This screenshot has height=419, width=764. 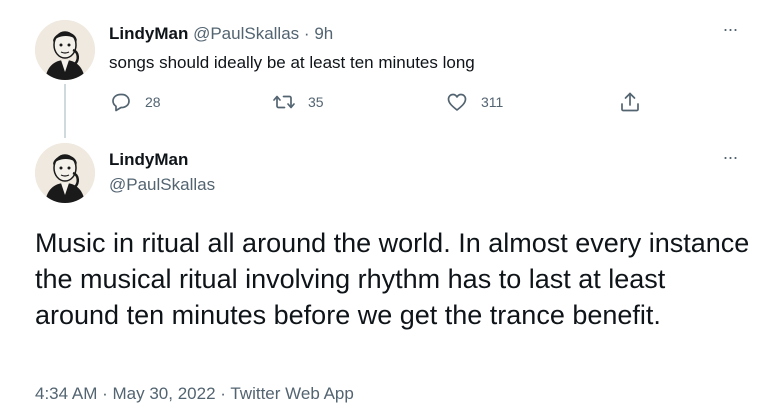 I want to click on retweet-count: 35, so click(x=316, y=102).